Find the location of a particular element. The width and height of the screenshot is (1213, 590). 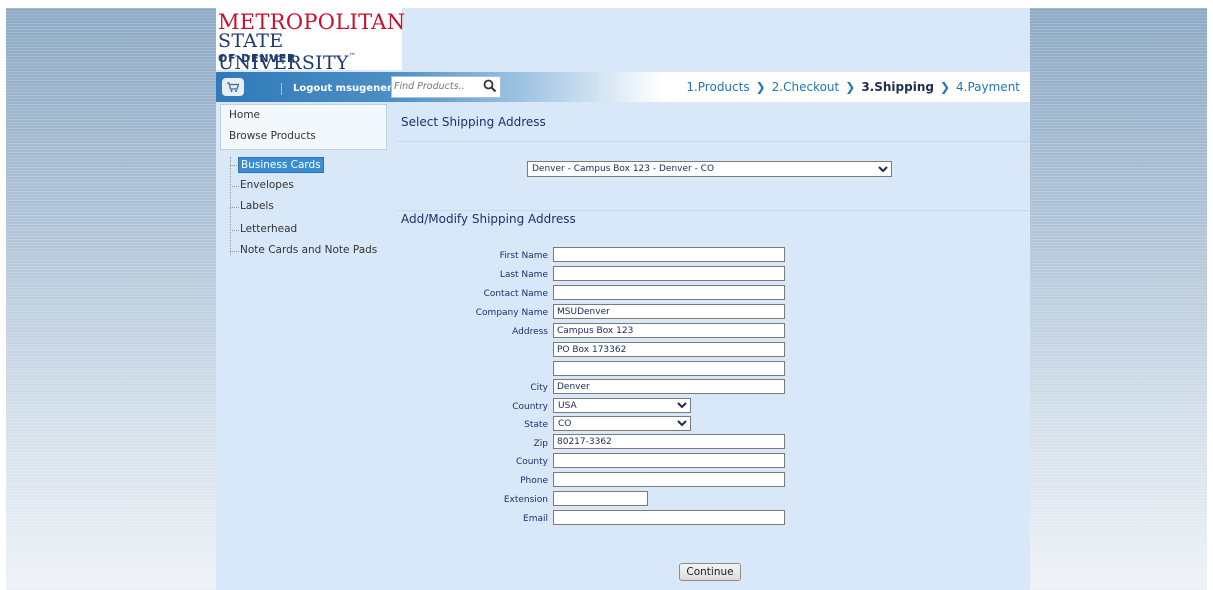

zip-label: Zip is located at coordinates (540, 444).